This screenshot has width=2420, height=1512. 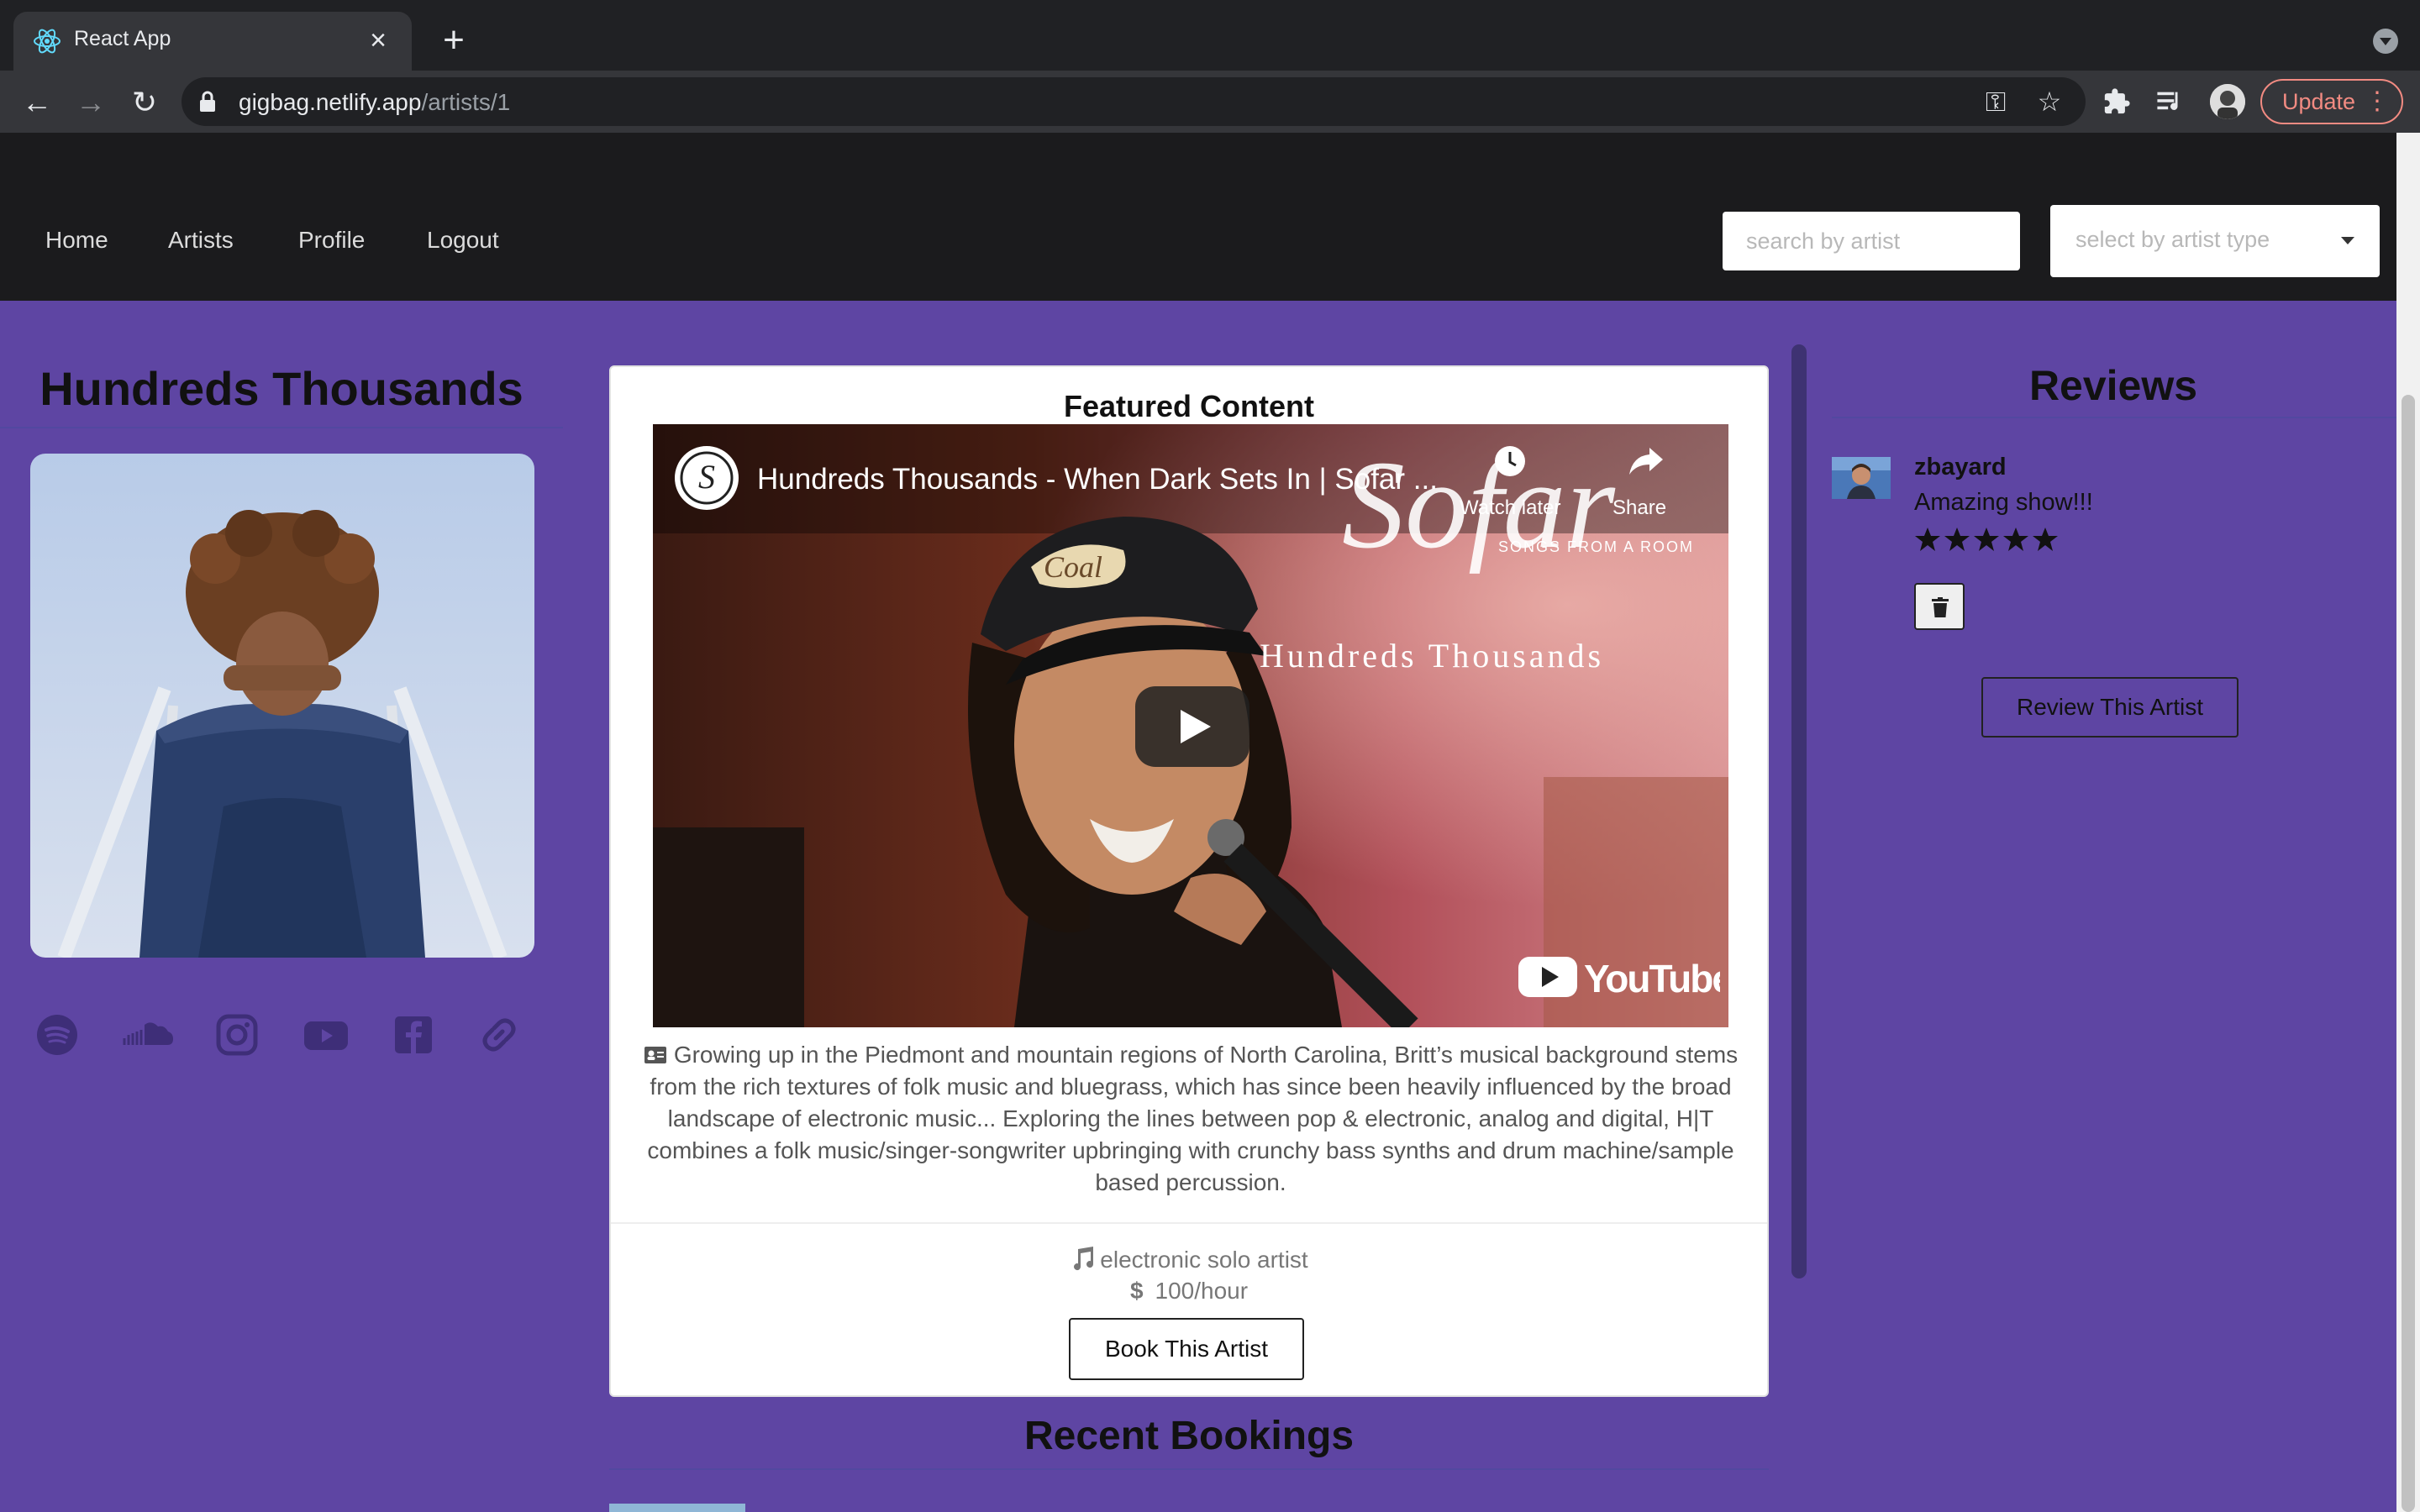 What do you see at coordinates (2347, 240) in the screenshot?
I see `chevron-down-icon` at bounding box center [2347, 240].